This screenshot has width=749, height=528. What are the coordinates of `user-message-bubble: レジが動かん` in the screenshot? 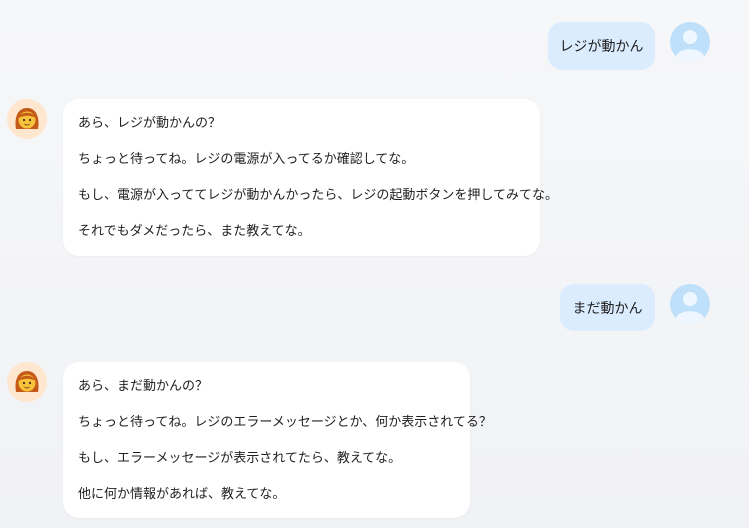 It's located at (601, 46).